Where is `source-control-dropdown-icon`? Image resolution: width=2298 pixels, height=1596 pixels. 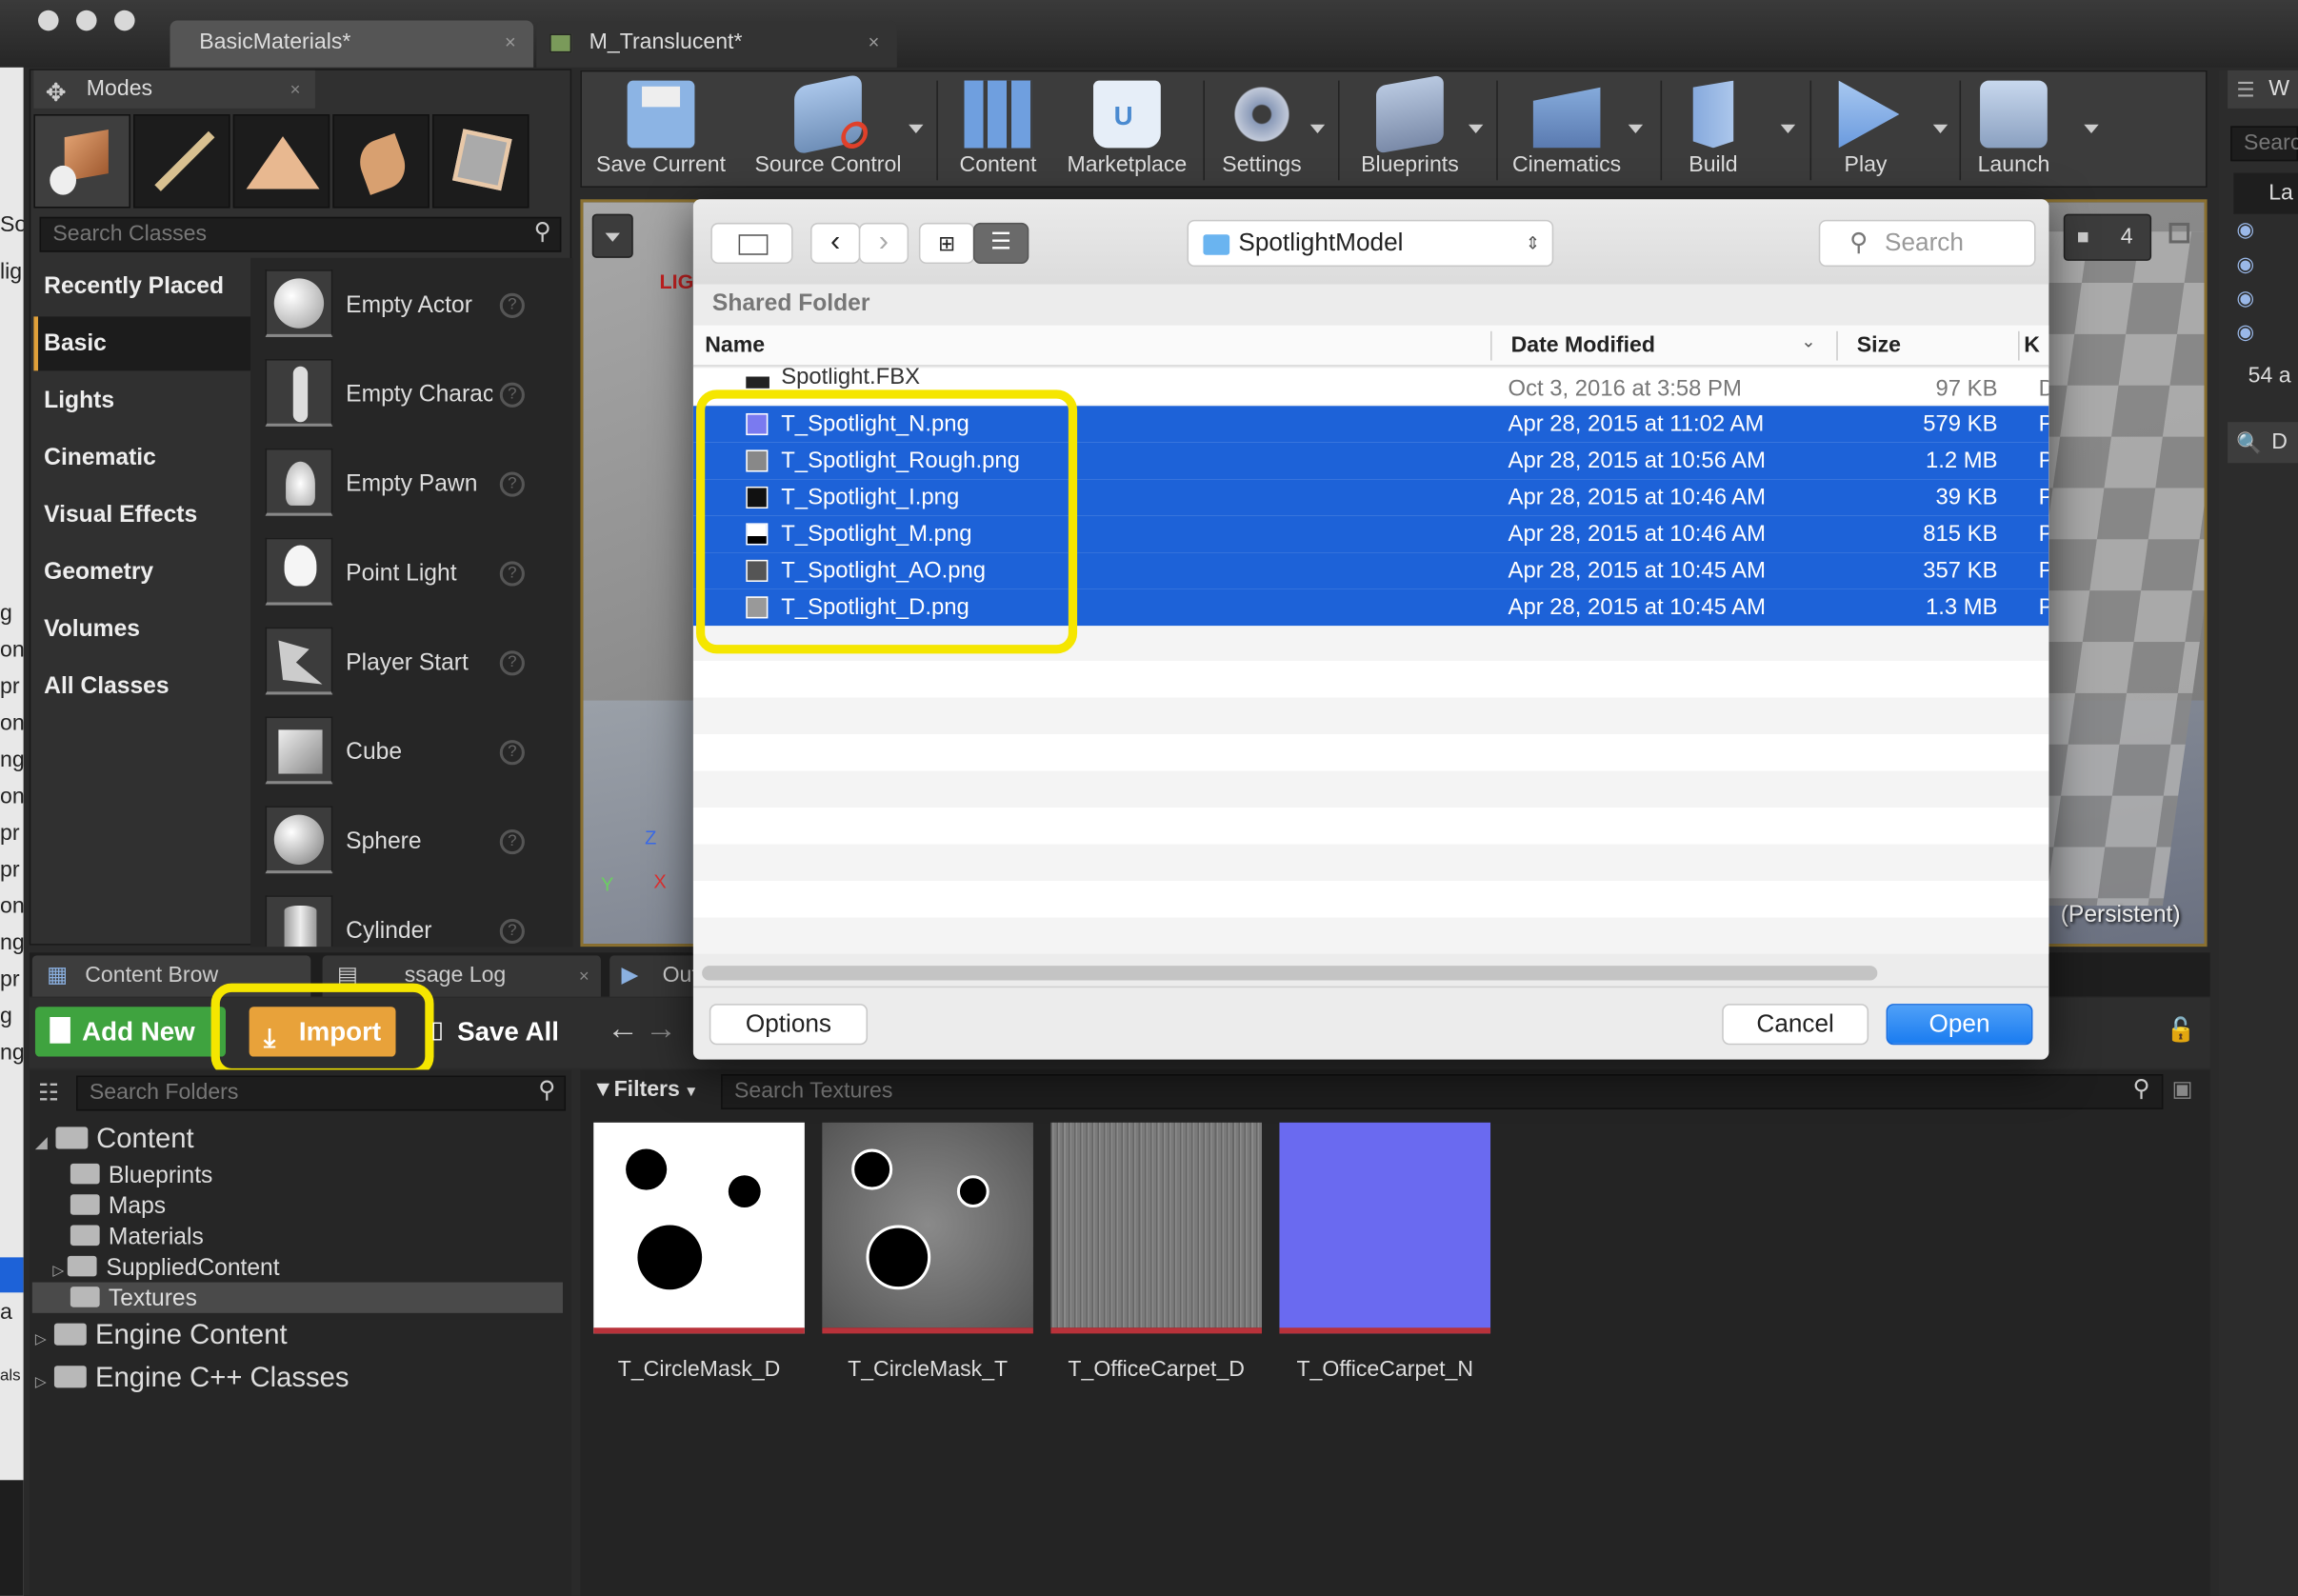 source-control-dropdown-icon is located at coordinates (916, 129).